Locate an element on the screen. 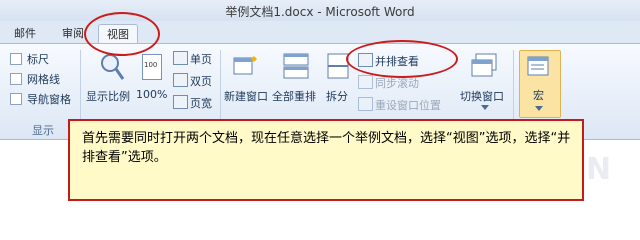 The width and height of the screenshot is (640, 240). zoom-button: 显示比例 is located at coordinates (109, 80).